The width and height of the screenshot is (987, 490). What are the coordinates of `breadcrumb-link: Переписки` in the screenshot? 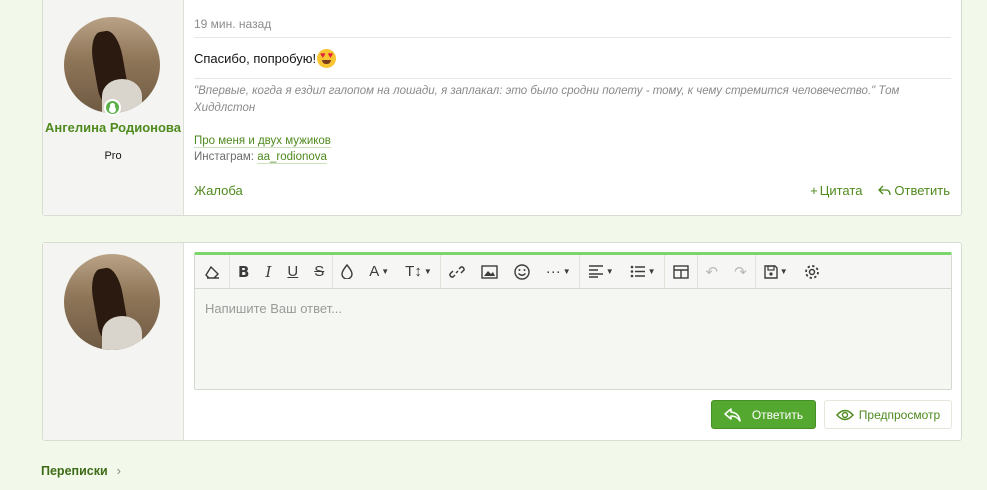 It's located at (74, 471).